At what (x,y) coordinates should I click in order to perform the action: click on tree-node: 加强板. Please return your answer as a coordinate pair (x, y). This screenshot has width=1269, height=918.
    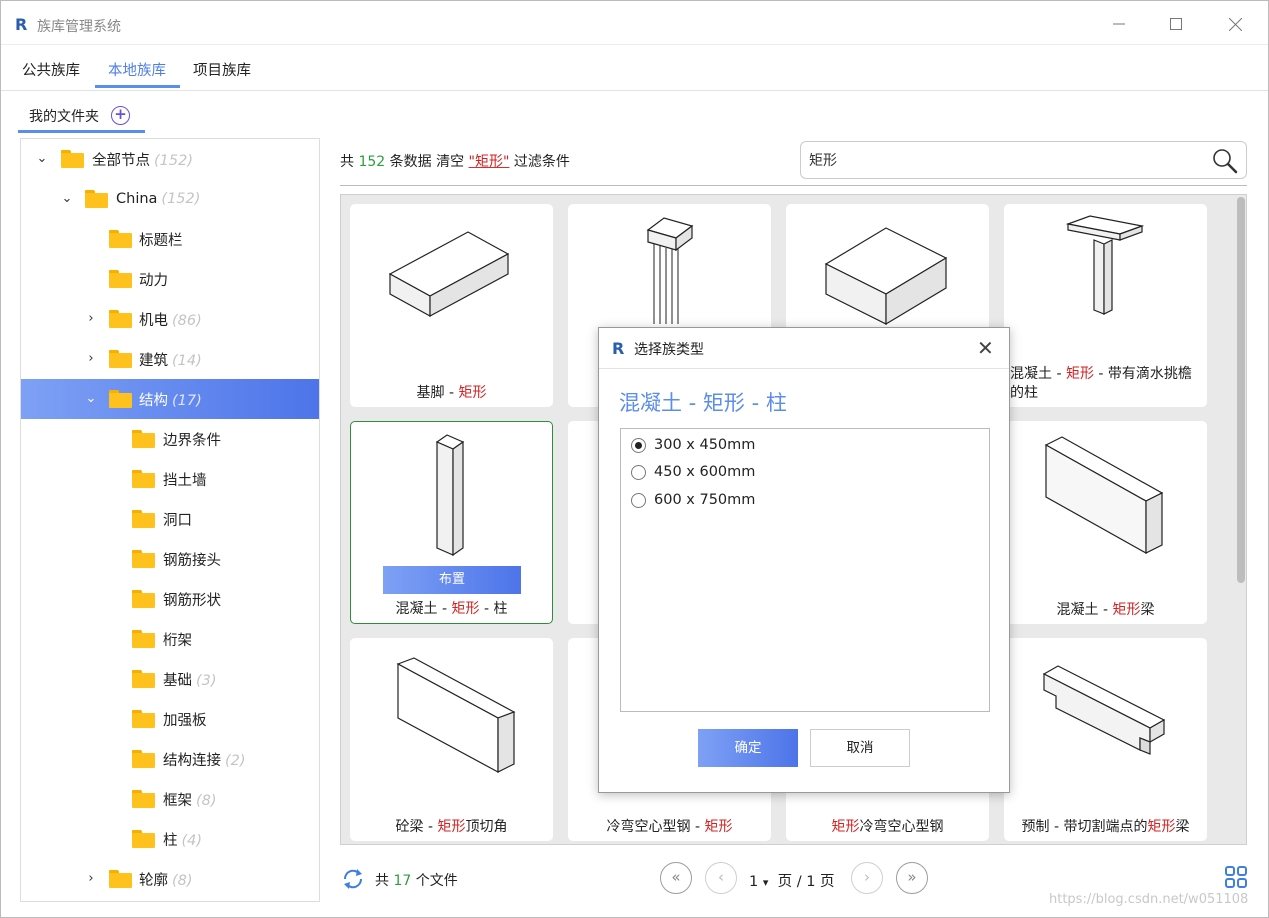
    Looking at the image, I should click on (170, 719).